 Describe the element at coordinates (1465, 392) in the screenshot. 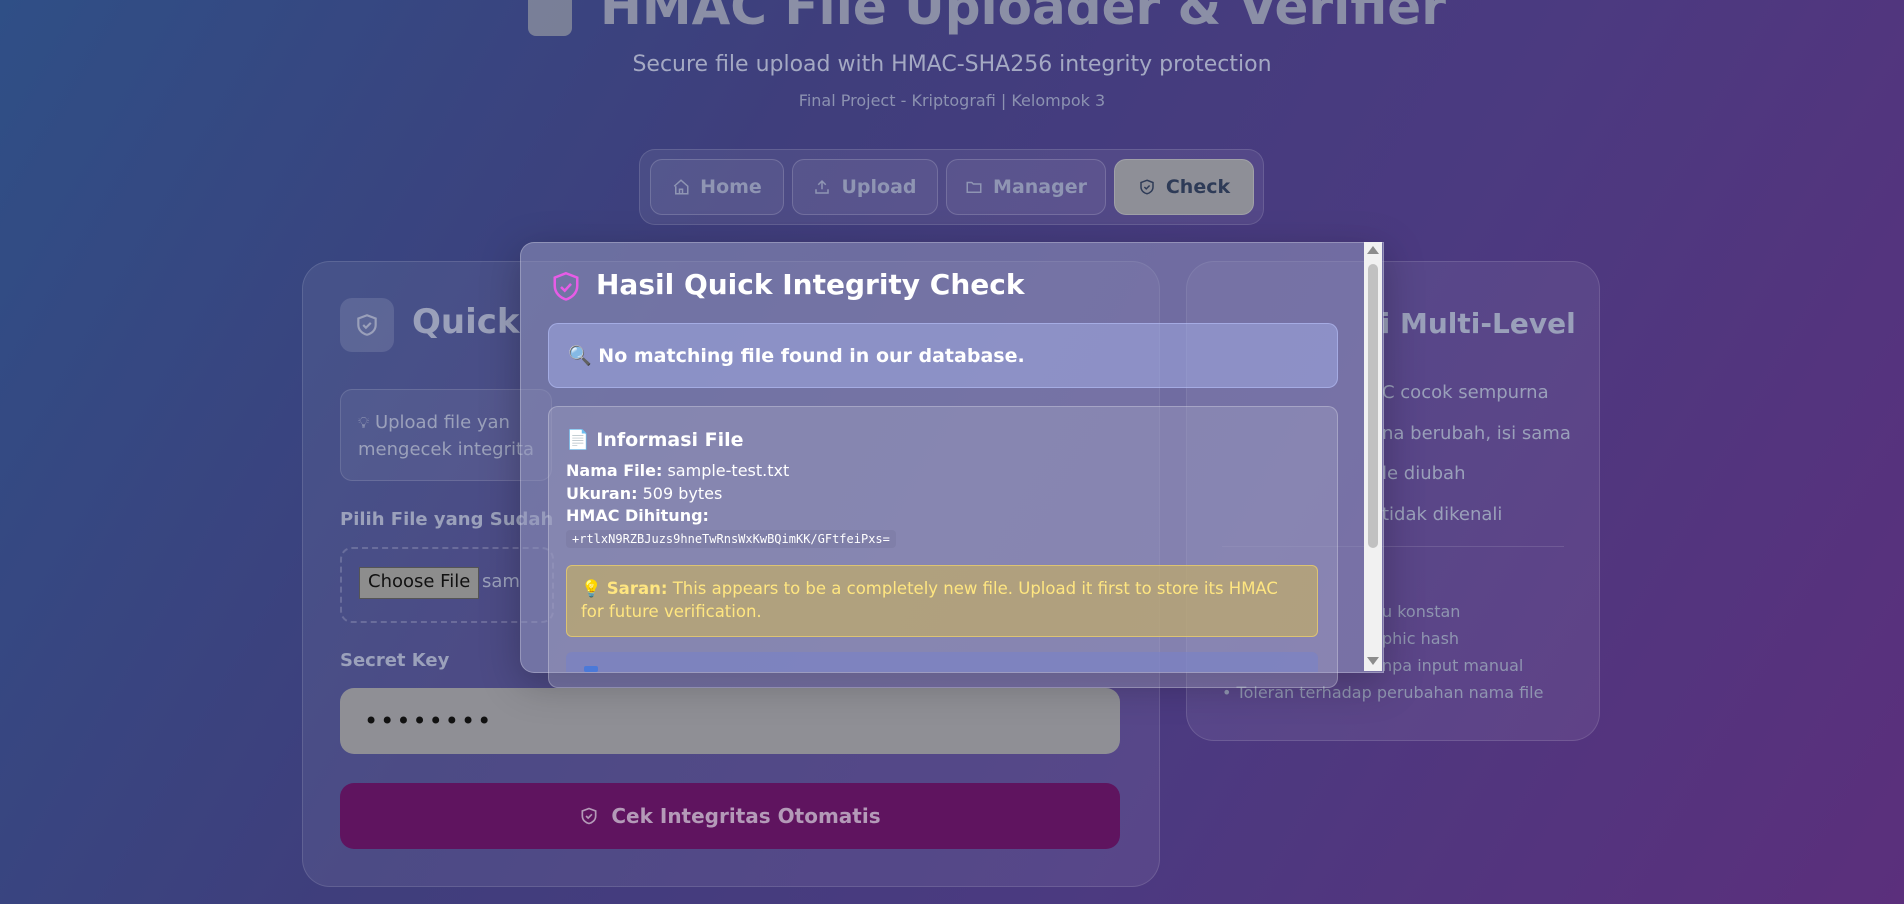

I see `level-line: C cocok sempurna` at that location.